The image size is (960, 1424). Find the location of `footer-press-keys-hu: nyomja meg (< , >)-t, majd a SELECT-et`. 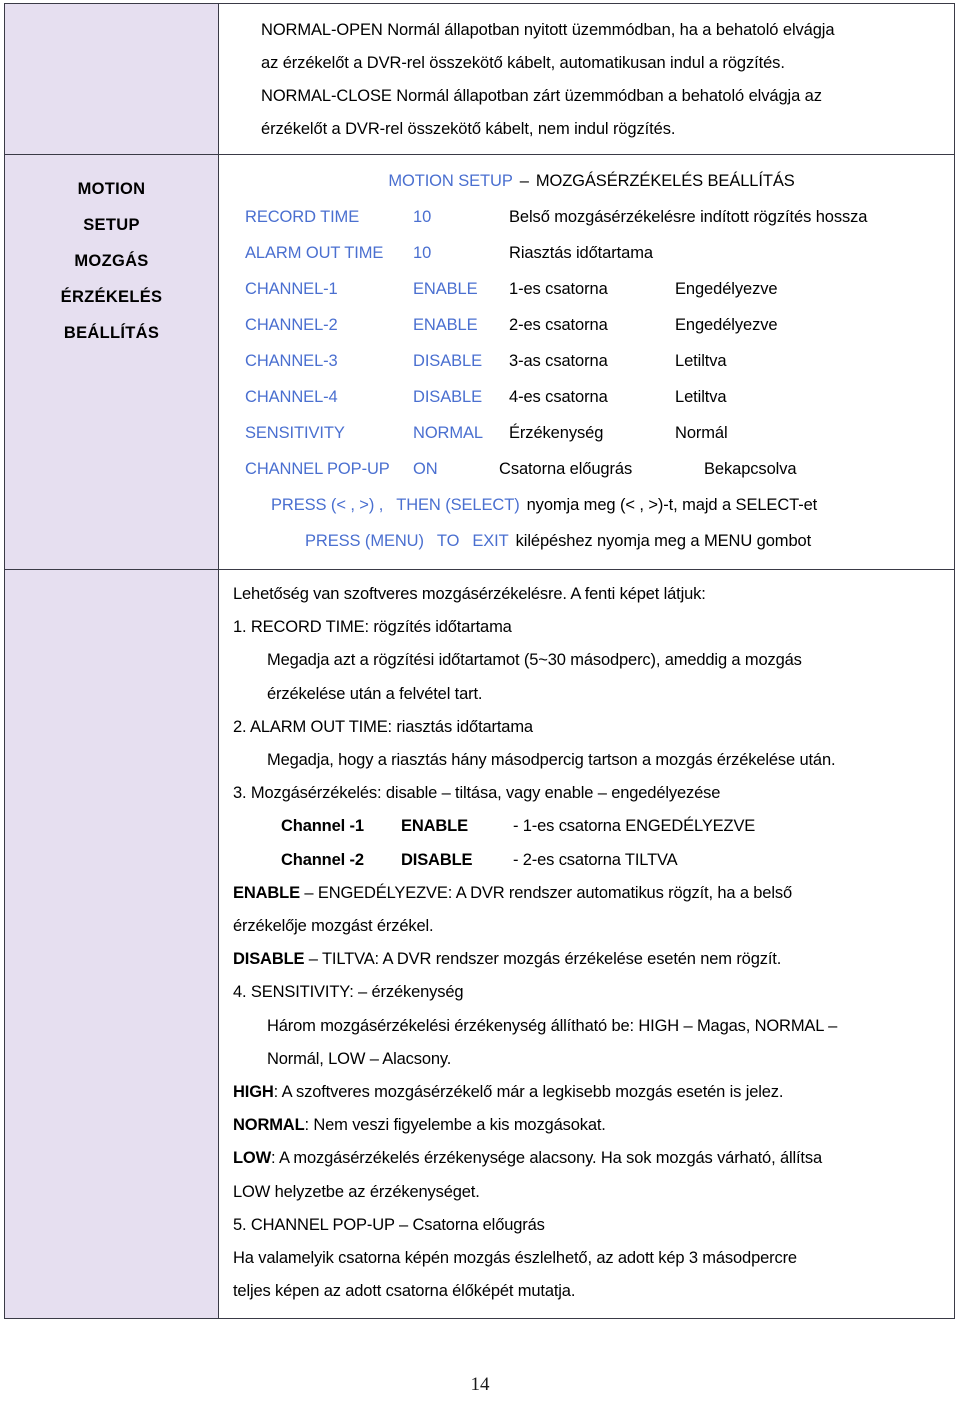

footer-press-keys-hu: nyomja meg (< , >)-t, majd a SELECT-et is located at coordinates (672, 505).